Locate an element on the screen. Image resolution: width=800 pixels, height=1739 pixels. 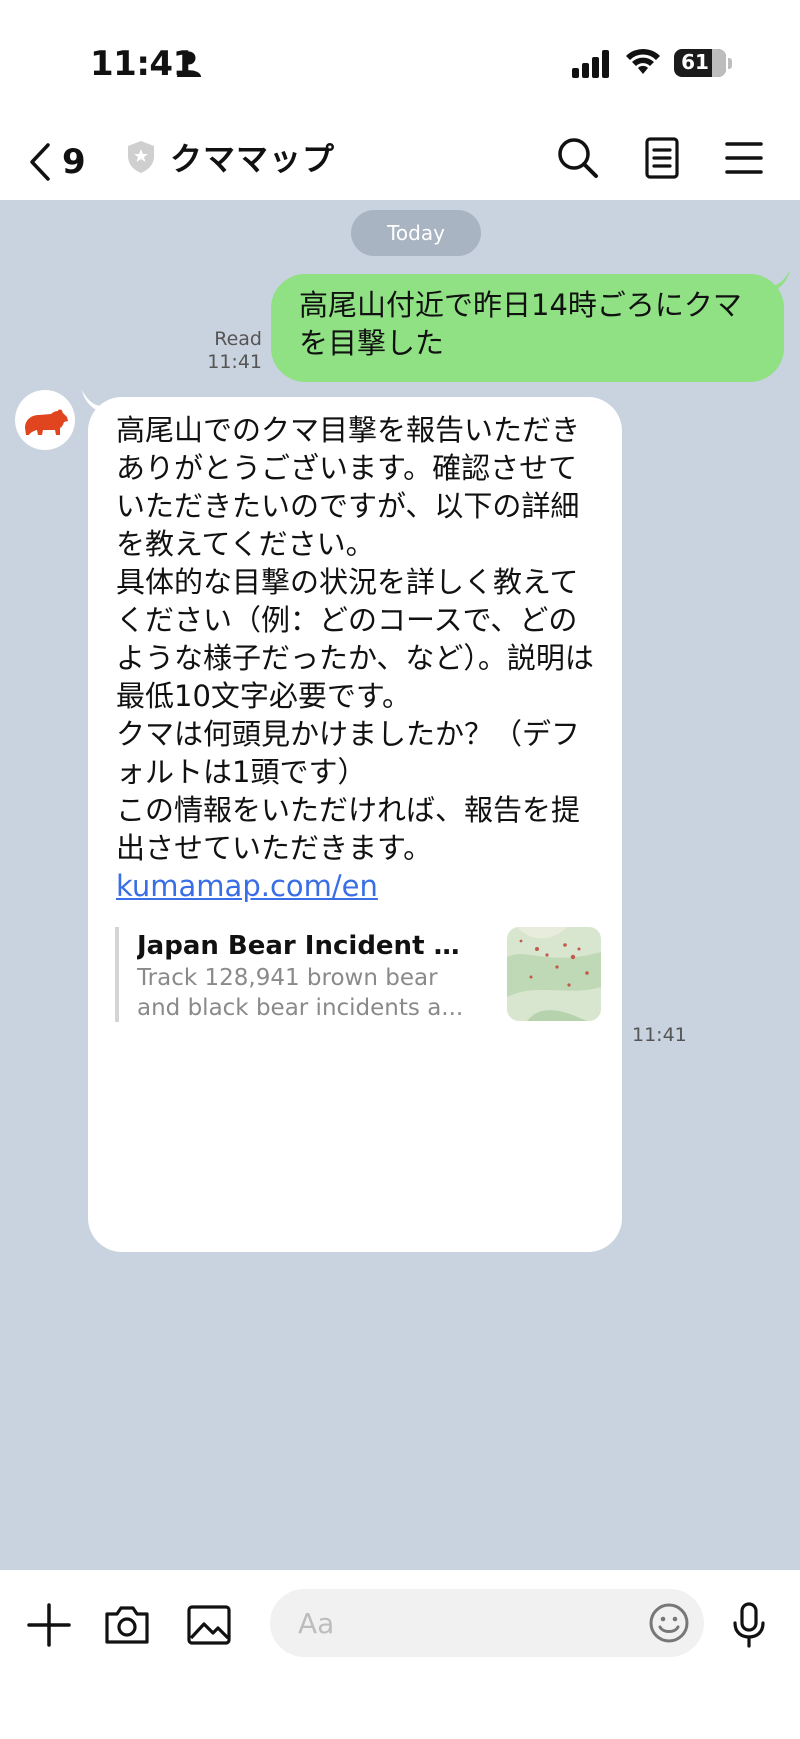
emoji-button is located at coordinates (669, 1623).